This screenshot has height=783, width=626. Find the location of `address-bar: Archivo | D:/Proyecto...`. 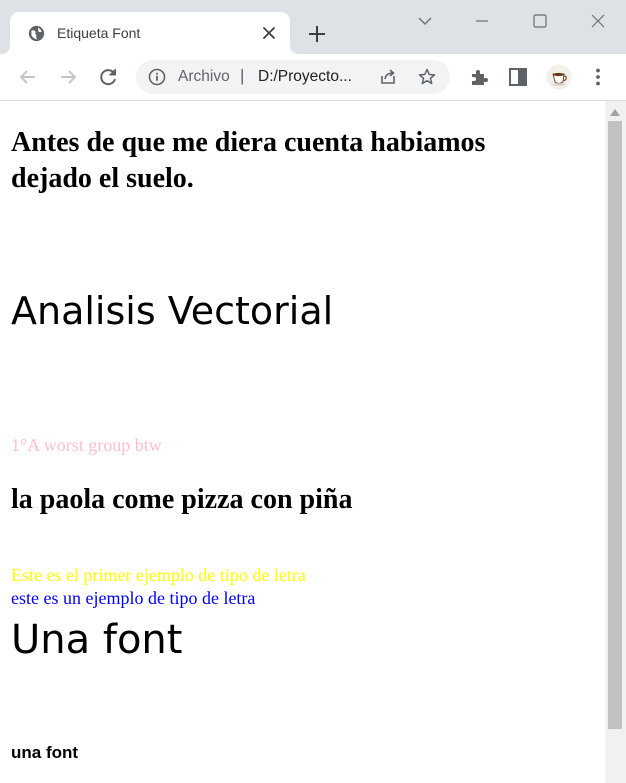

address-bar: Archivo | D:/Proyecto... is located at coordinates (293, 77).